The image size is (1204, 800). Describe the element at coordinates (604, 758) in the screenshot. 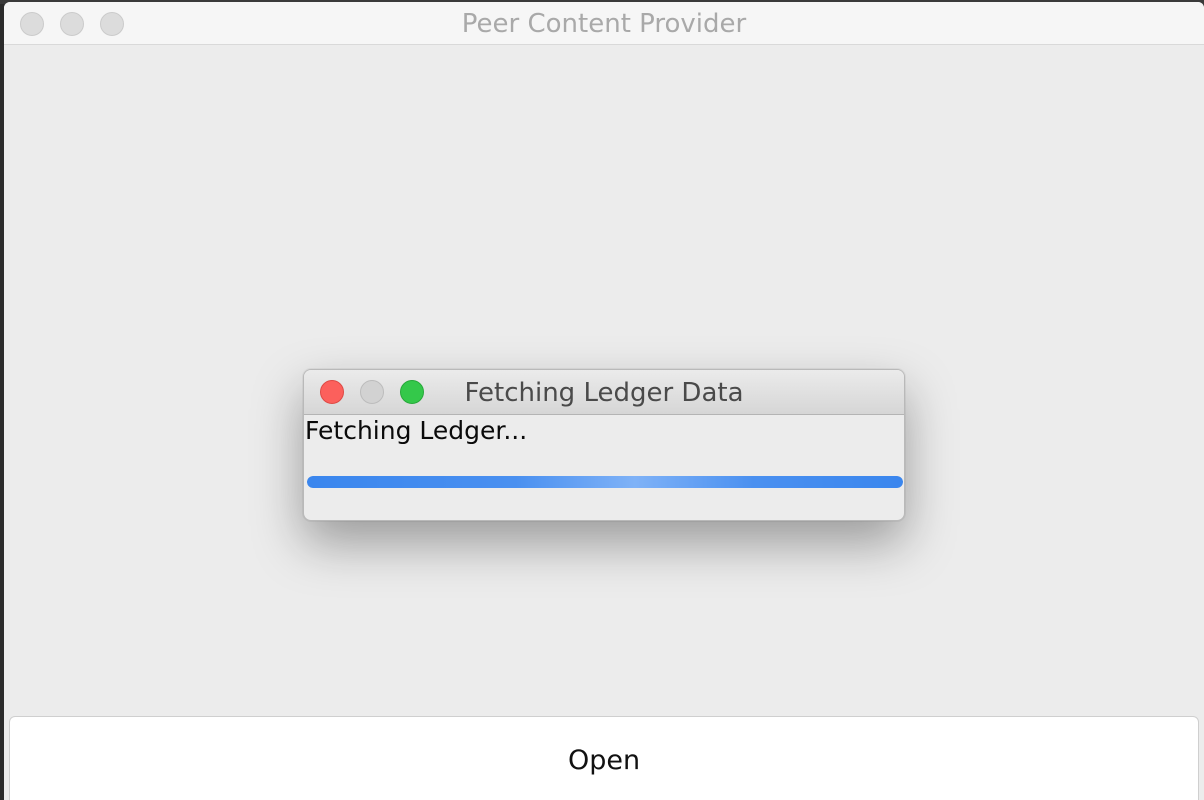

I see `open-button: Open` at that location.